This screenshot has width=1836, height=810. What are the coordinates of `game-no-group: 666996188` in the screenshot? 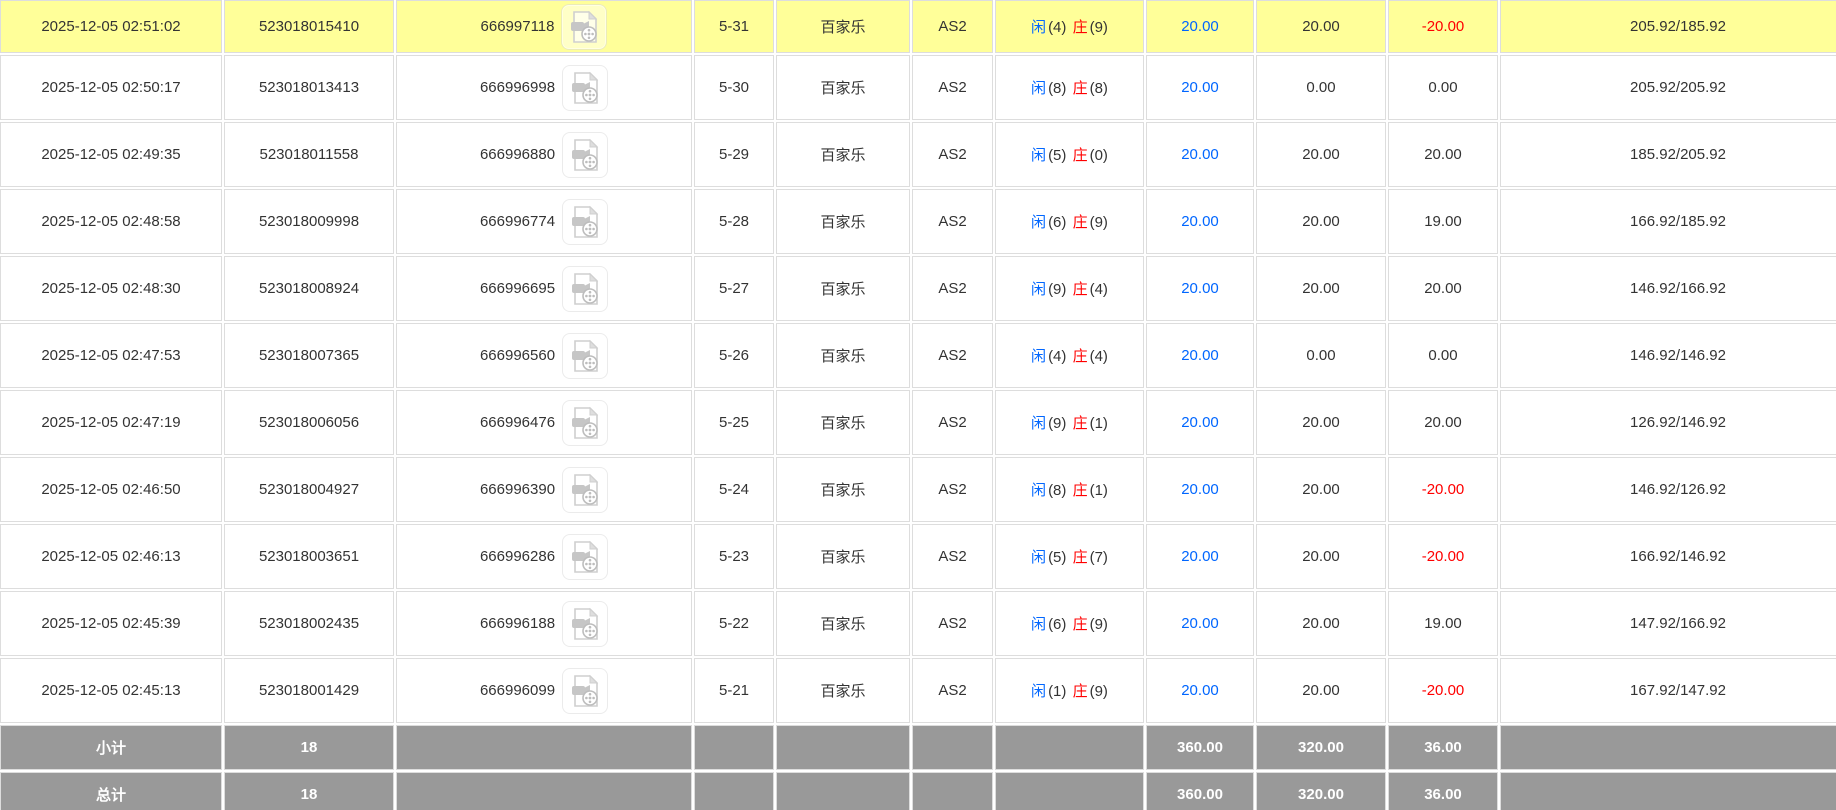 It's located at (544, 623).